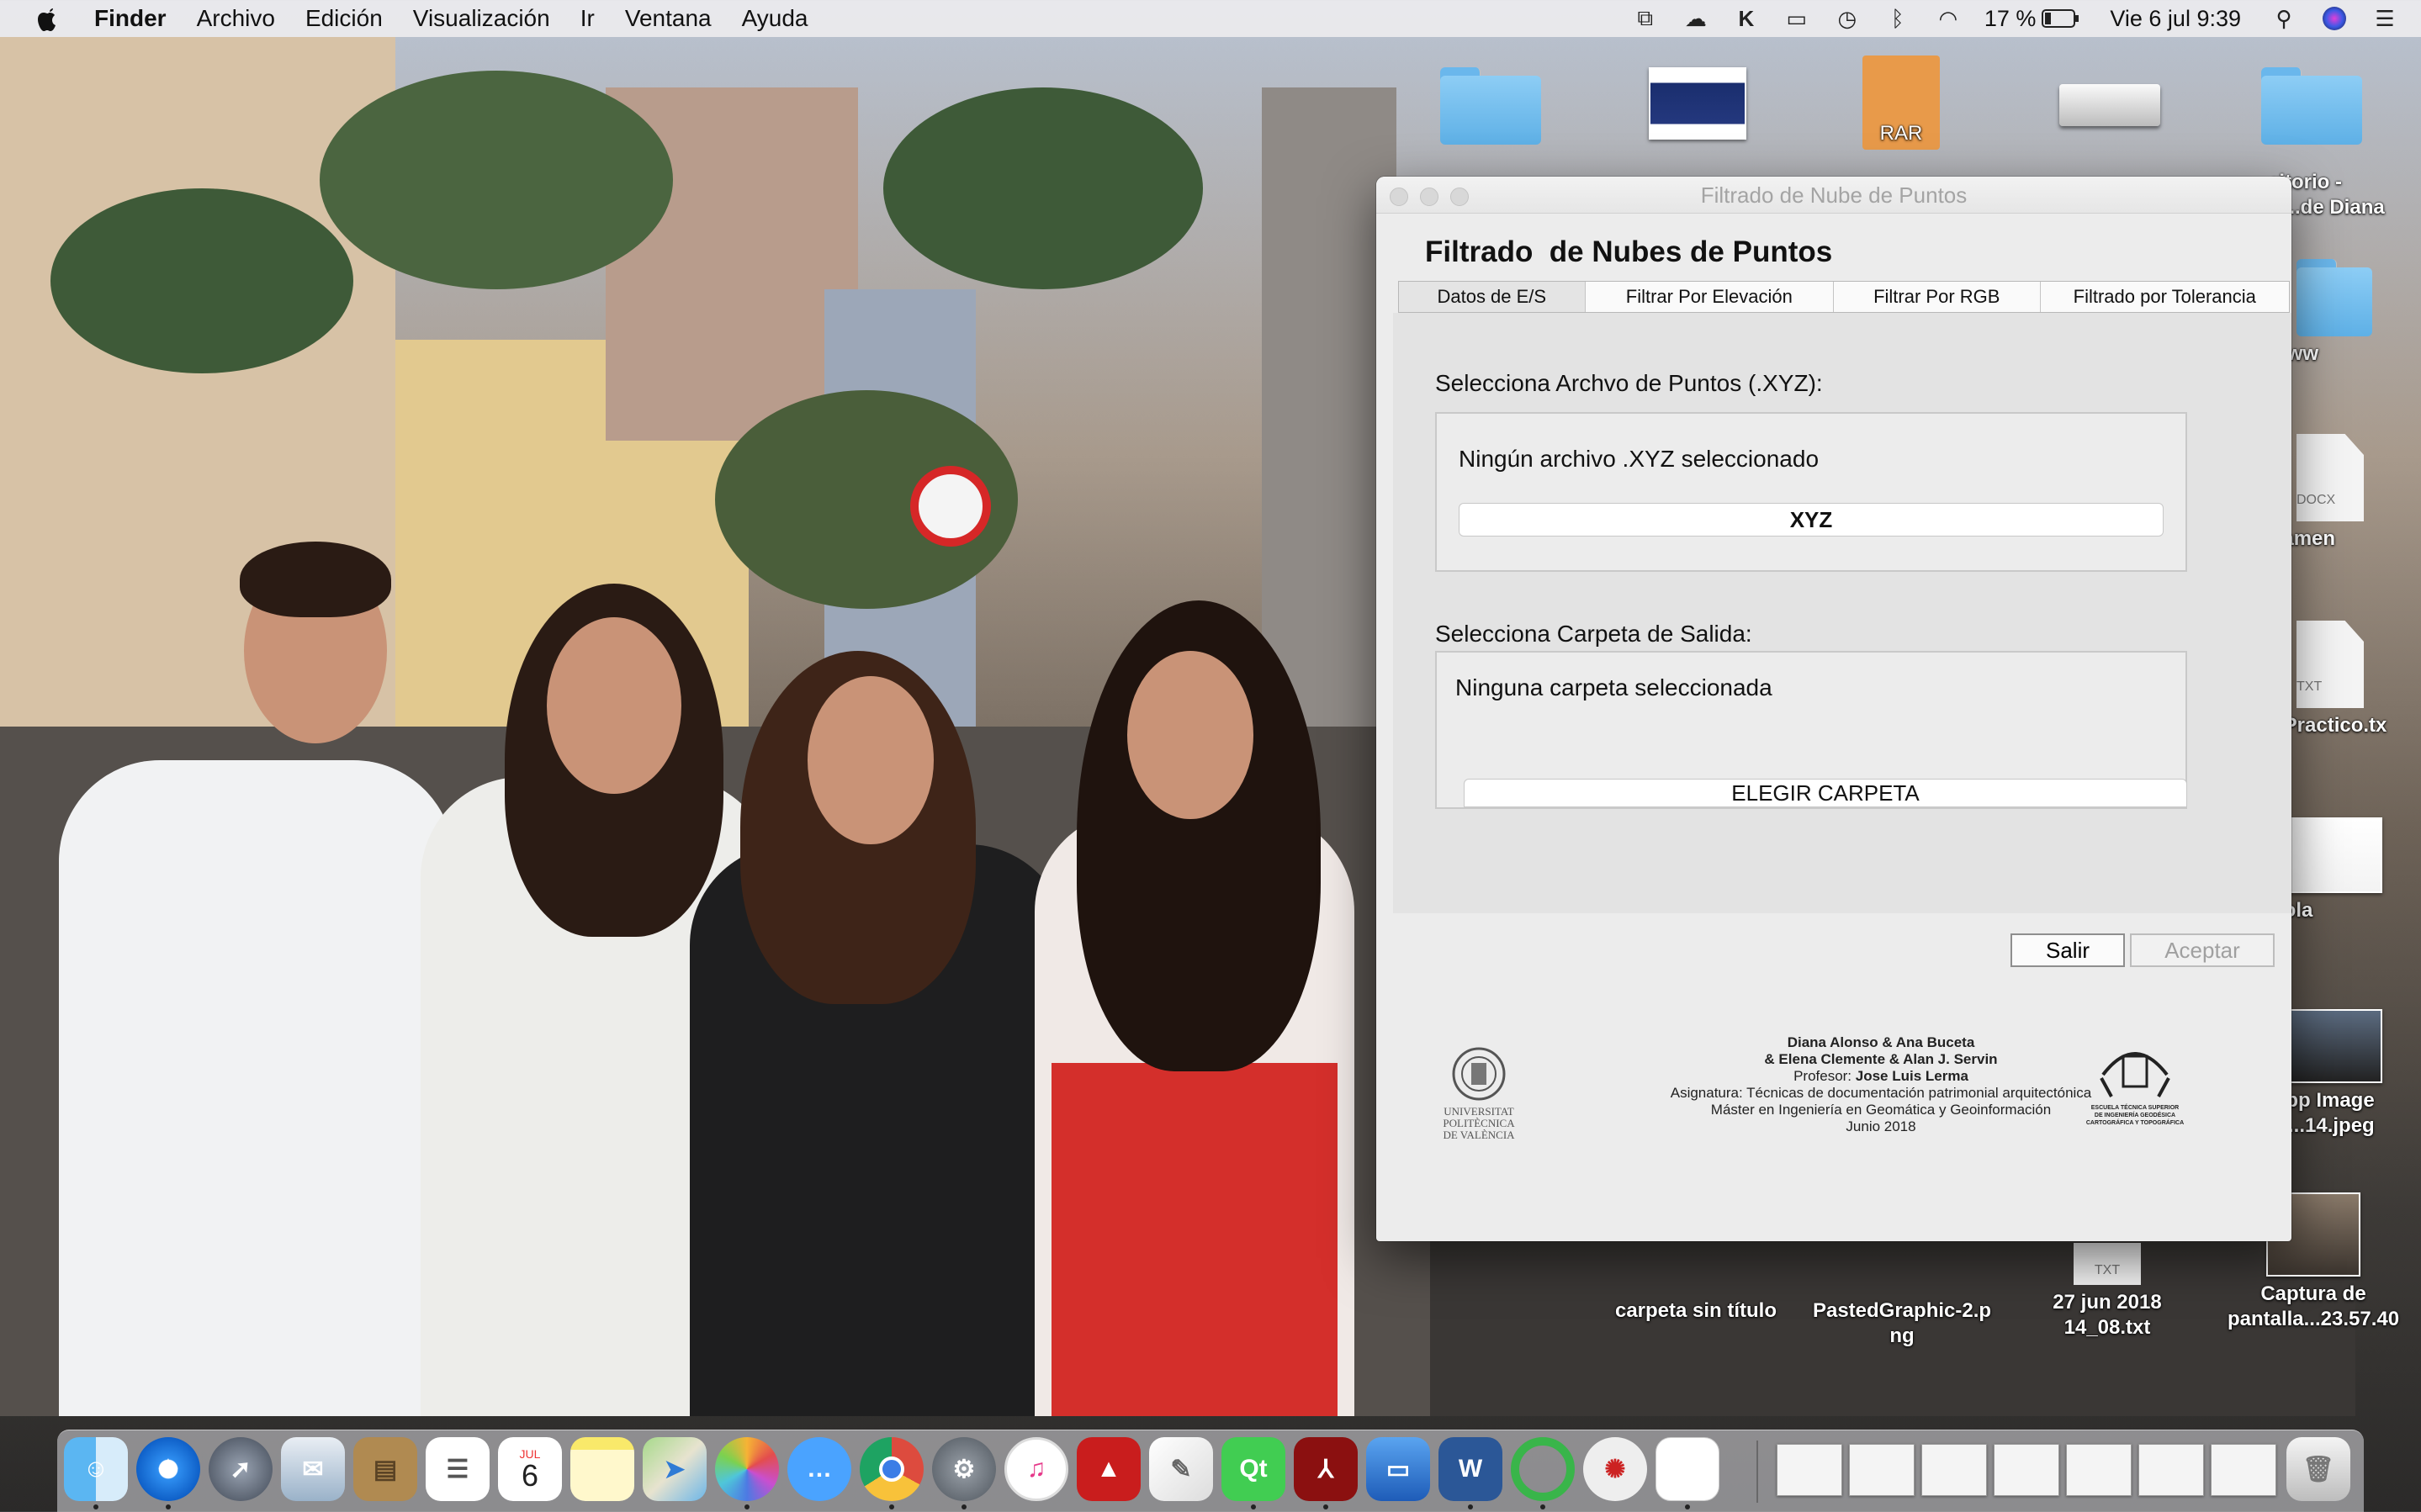 Image resolution: width=2421 pixels, height=1512 pixels. I want to click on safari-icon: ✦, so click(168, 1469).